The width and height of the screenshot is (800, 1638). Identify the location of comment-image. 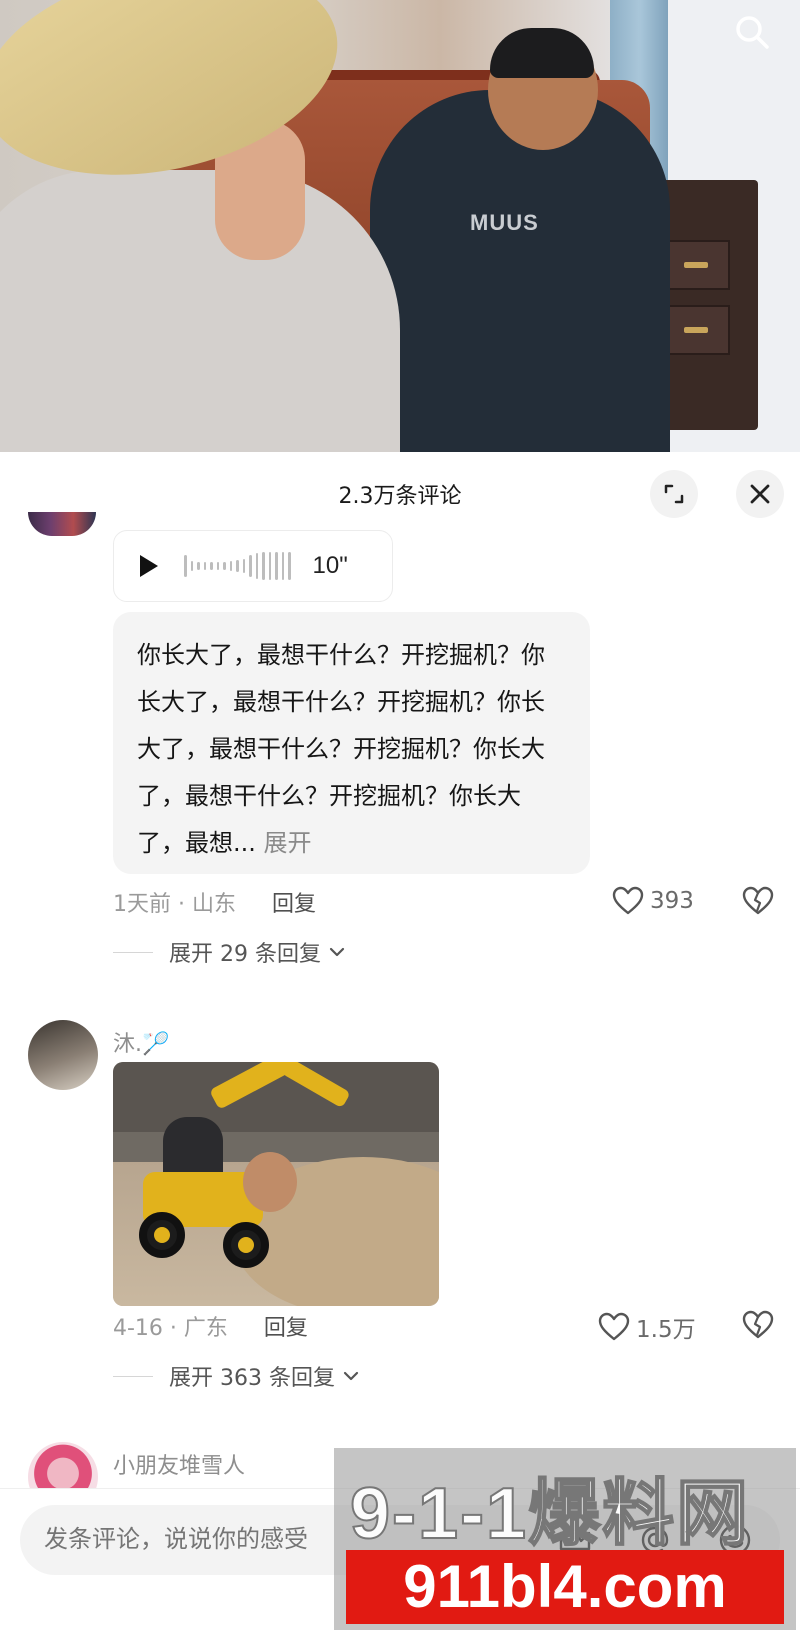
(276, 1184).